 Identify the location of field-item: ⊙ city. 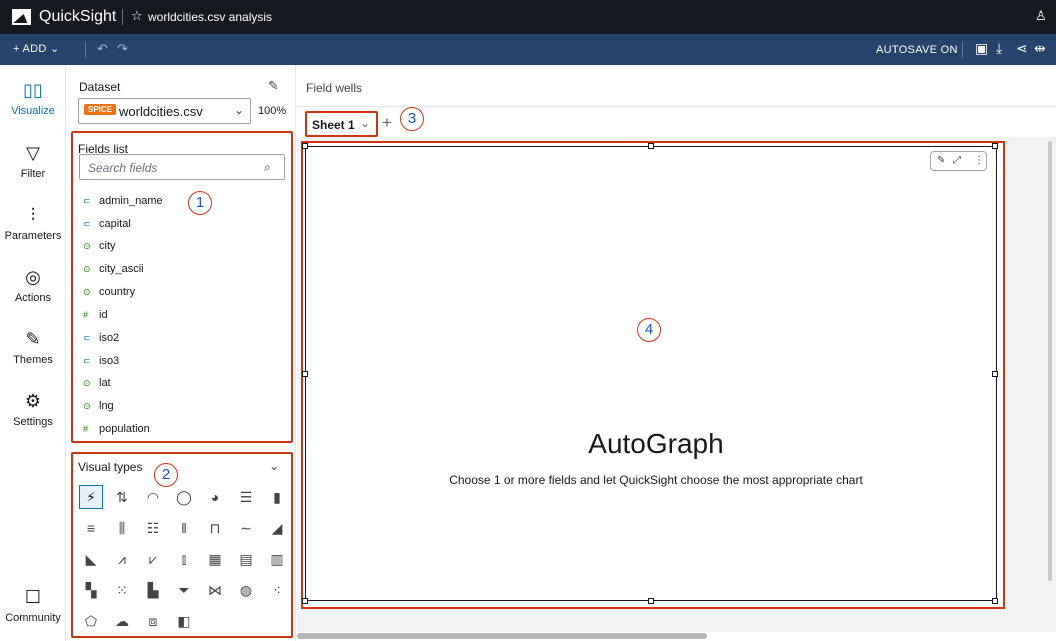
(99, 246).